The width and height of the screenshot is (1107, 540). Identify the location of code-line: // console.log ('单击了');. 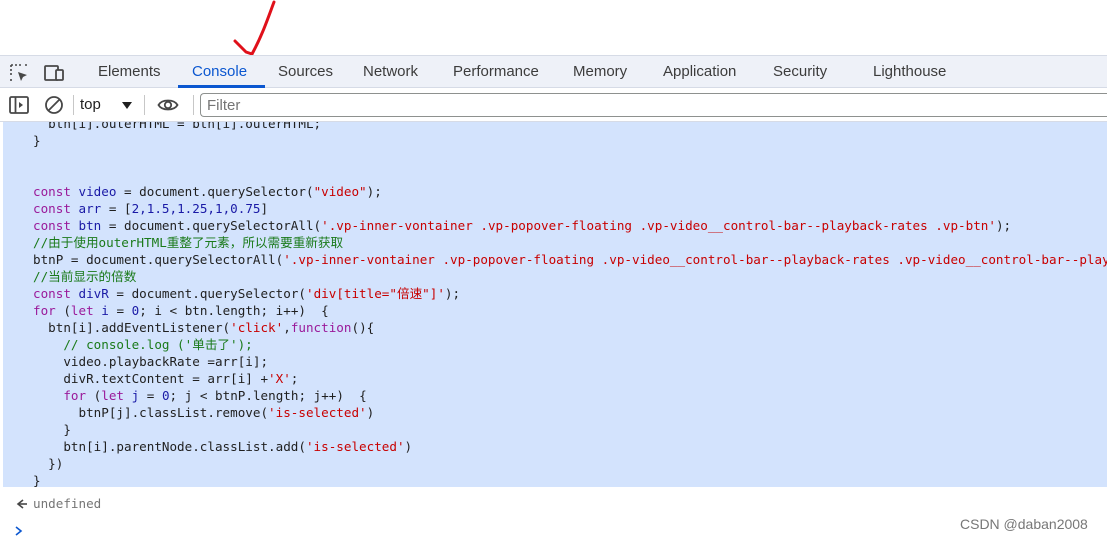
(143, 344).